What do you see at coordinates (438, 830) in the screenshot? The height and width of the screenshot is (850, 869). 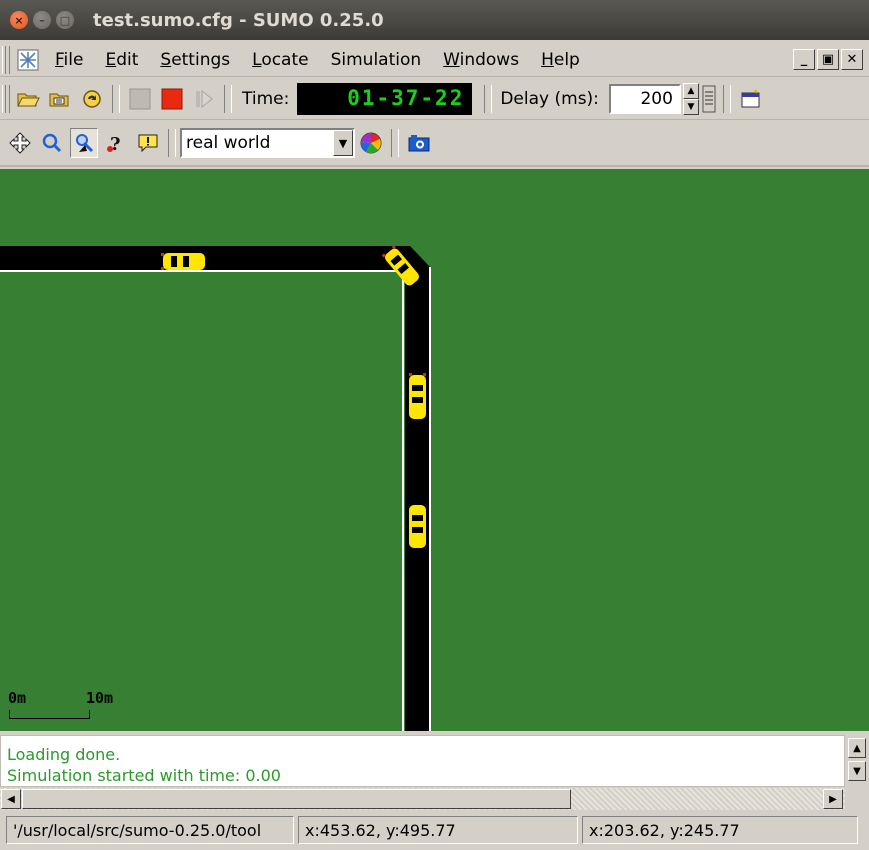 I see `status-net-coords: x:453.62, y:495.77` at bounding box center [438, 830].